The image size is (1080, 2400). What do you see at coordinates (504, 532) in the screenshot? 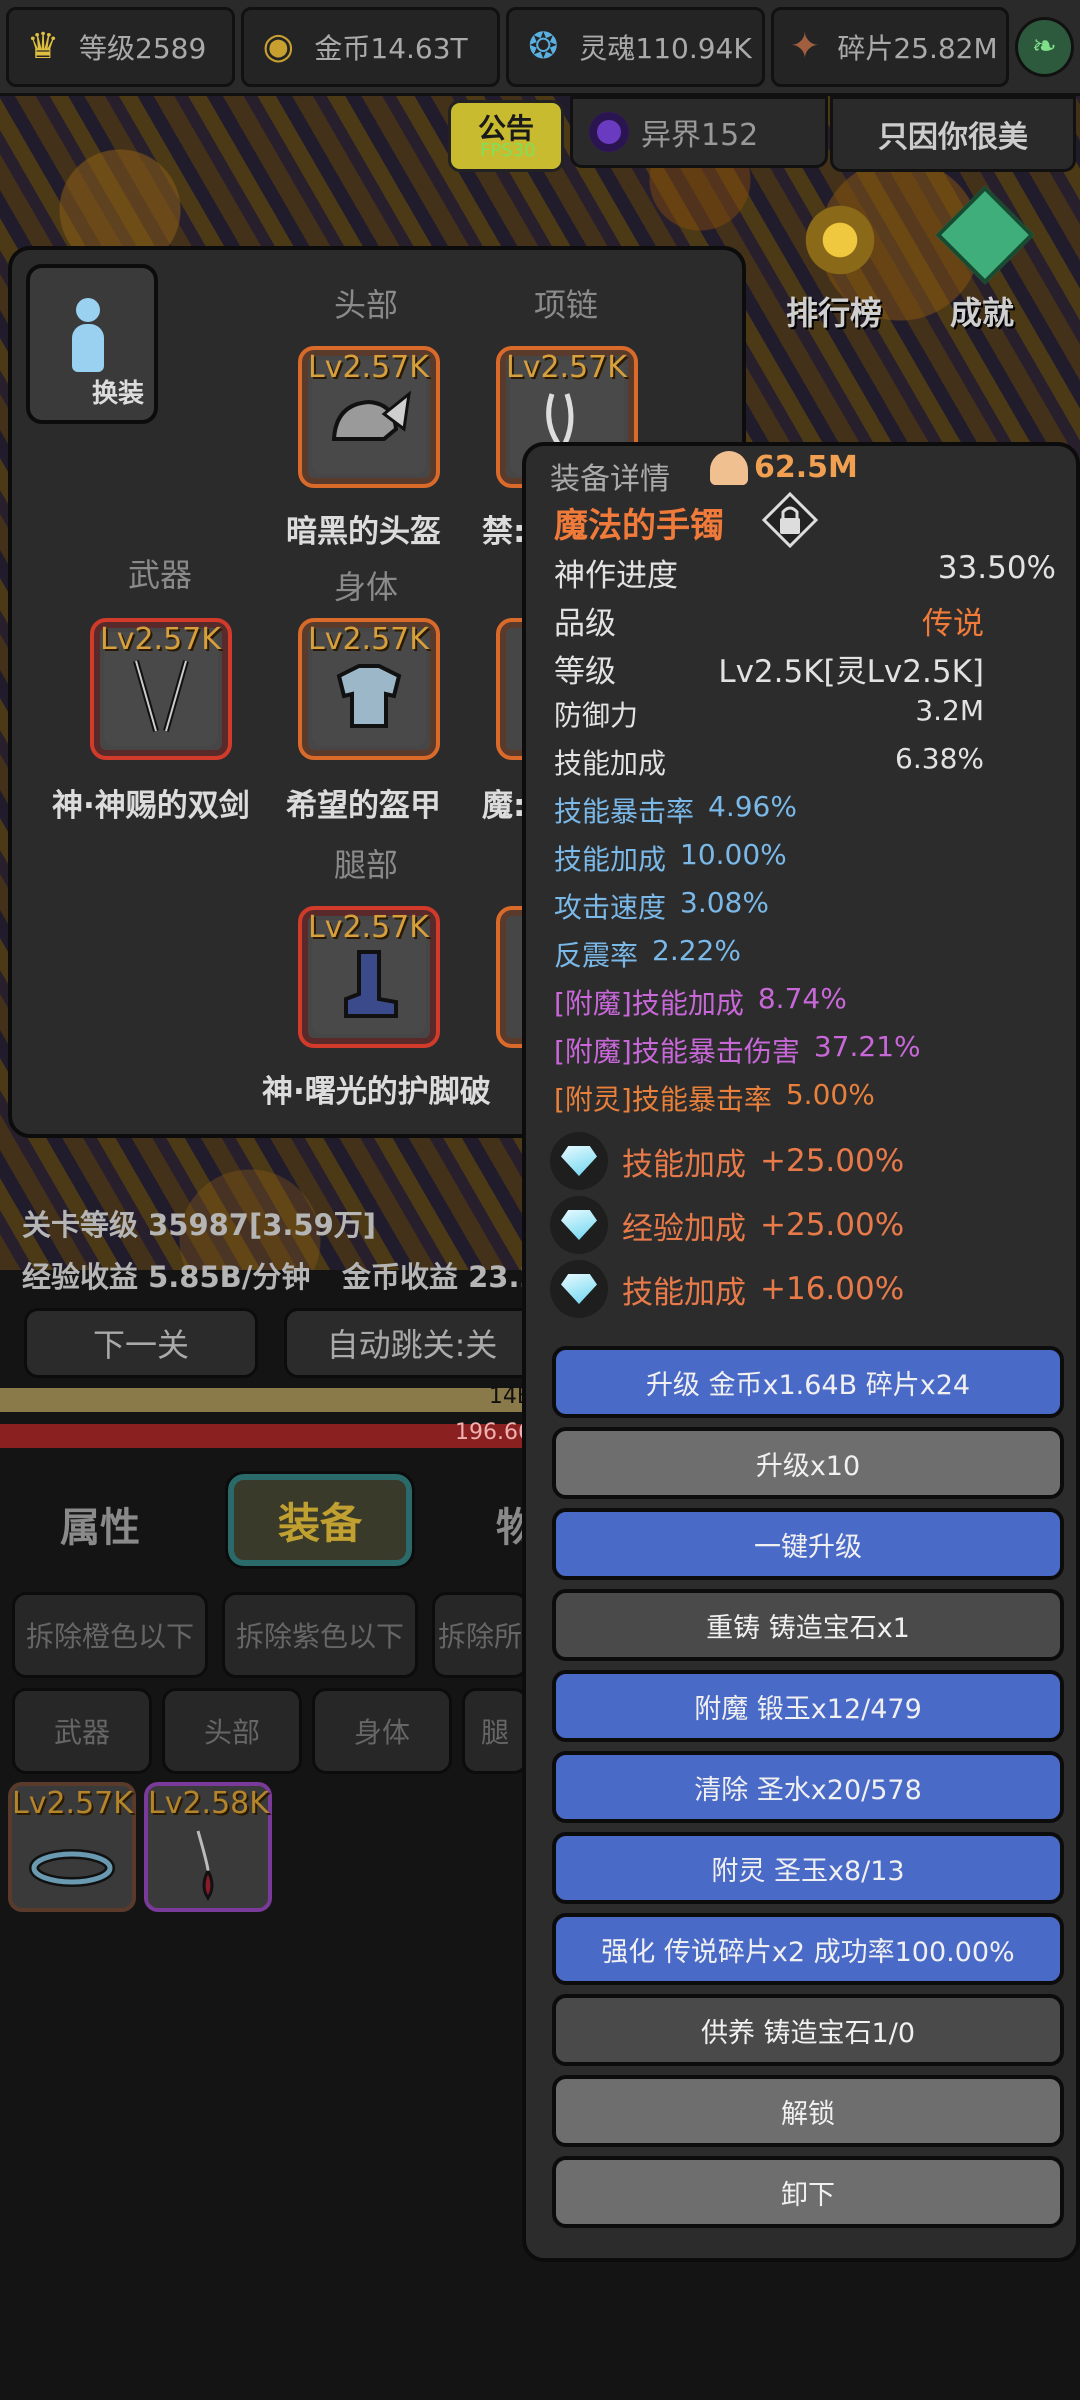
I see `necklace-item-name: 禁:` at bounding box center [504, 532].